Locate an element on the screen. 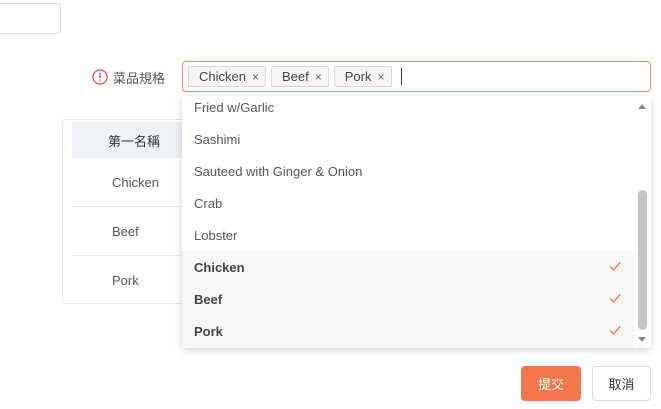 This screenshot has height=409, width=661. dropdown-option: Fried w/Garlic is located at coordinates (408, 109).